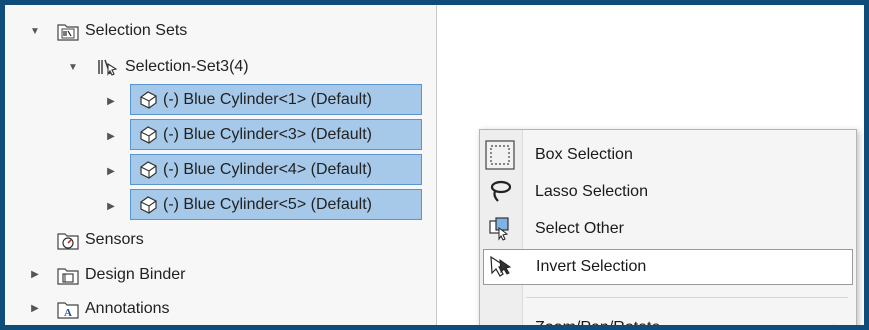  I want to click on lasso-selection-icon, so click(500, 192).